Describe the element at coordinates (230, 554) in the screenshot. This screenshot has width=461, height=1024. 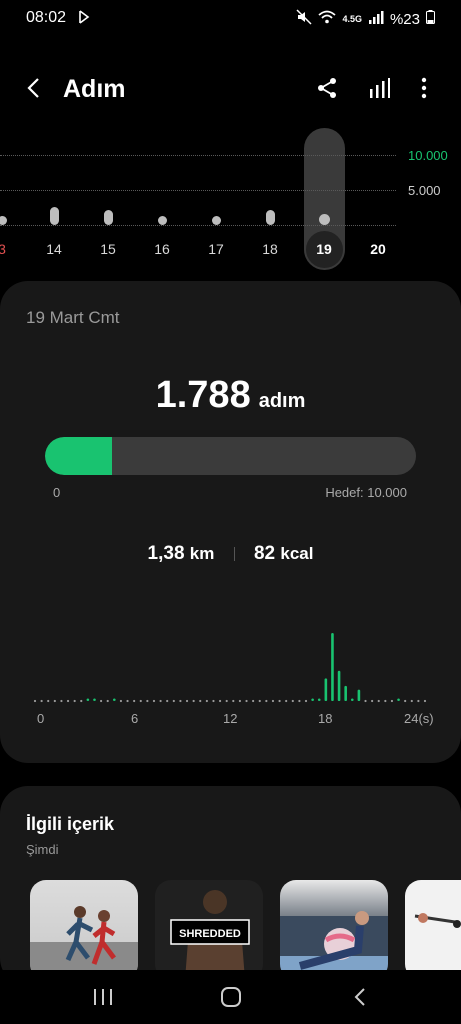
I see `distance-calories: 1,38 km 82 kcal` at that location.